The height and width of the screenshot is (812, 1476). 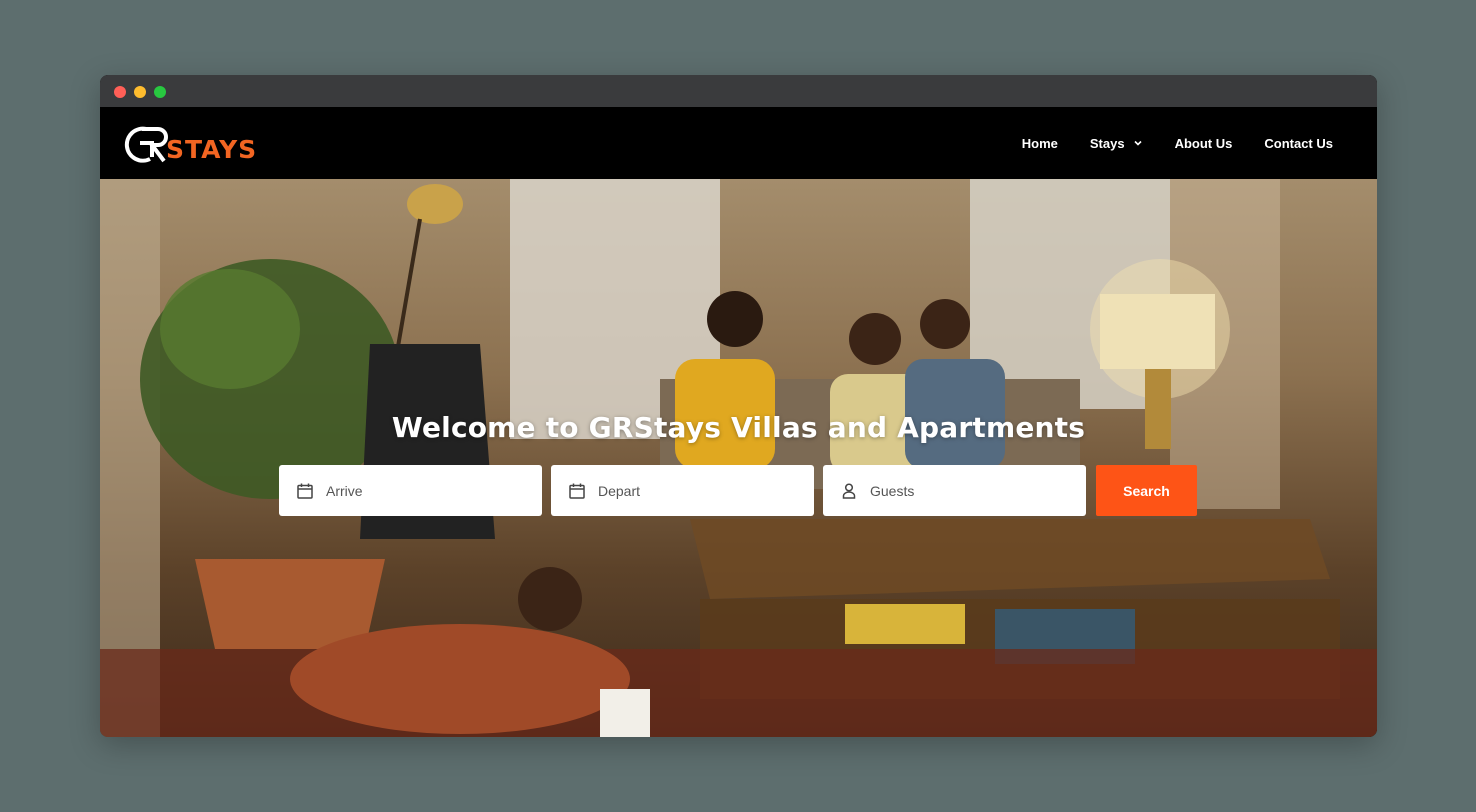 What do you see at coordinates (1107, 143) in the screenshot?
I see `nav-stays-label: Stays` at bounding box center [1107, 143].